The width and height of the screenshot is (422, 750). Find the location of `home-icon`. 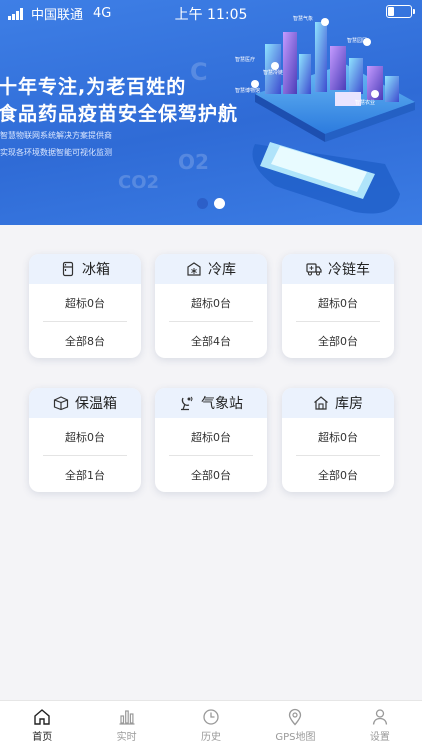

home-icon is located at coordinates (42, 717).